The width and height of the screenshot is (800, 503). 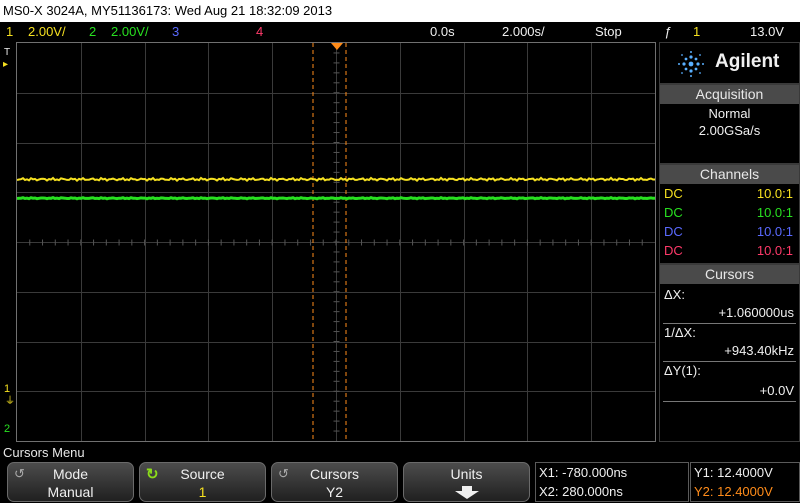 What do you see at coordinates (334, 492) in the screenshot?
I see `softkey-cursors-value: Y2` at bounding box center [334, 492].